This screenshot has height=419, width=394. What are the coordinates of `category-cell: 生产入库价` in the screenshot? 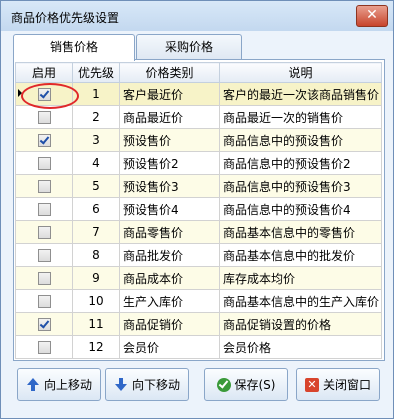 It's located at (169, 301).